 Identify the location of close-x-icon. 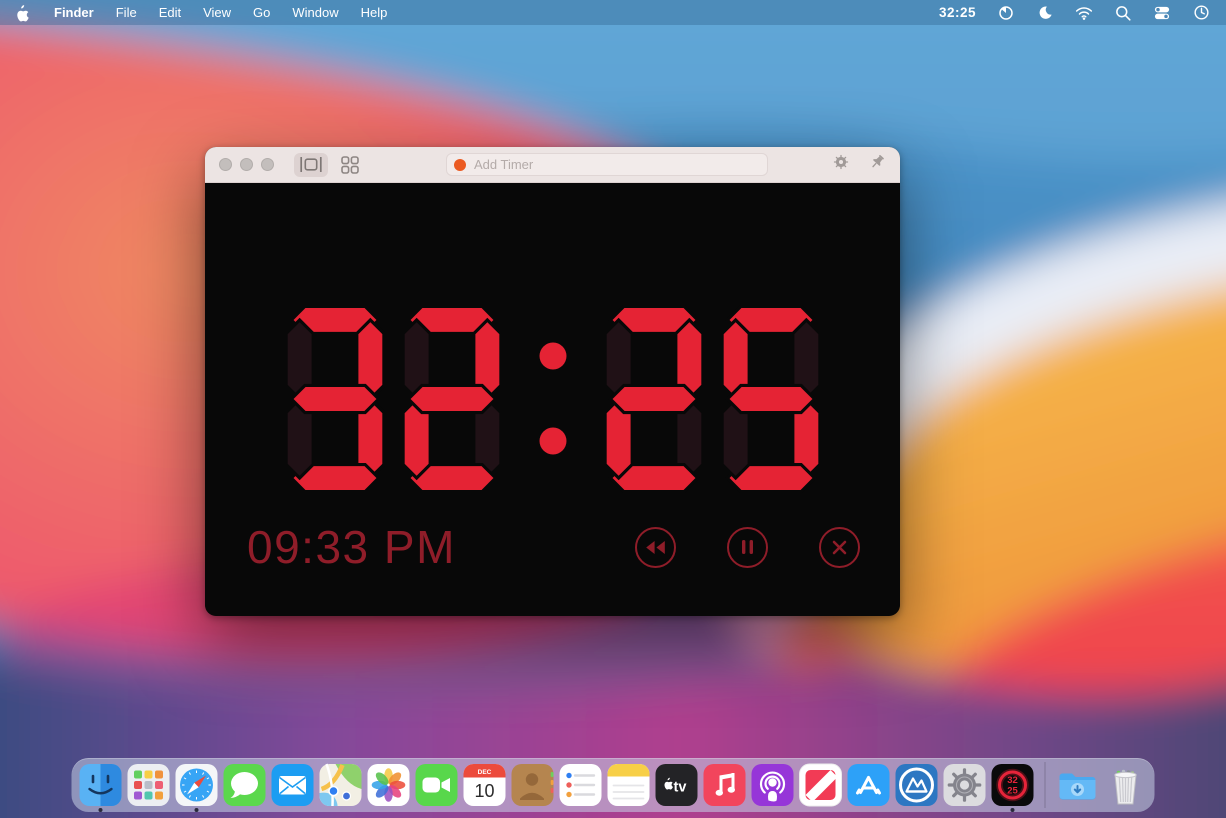
(839, 547).